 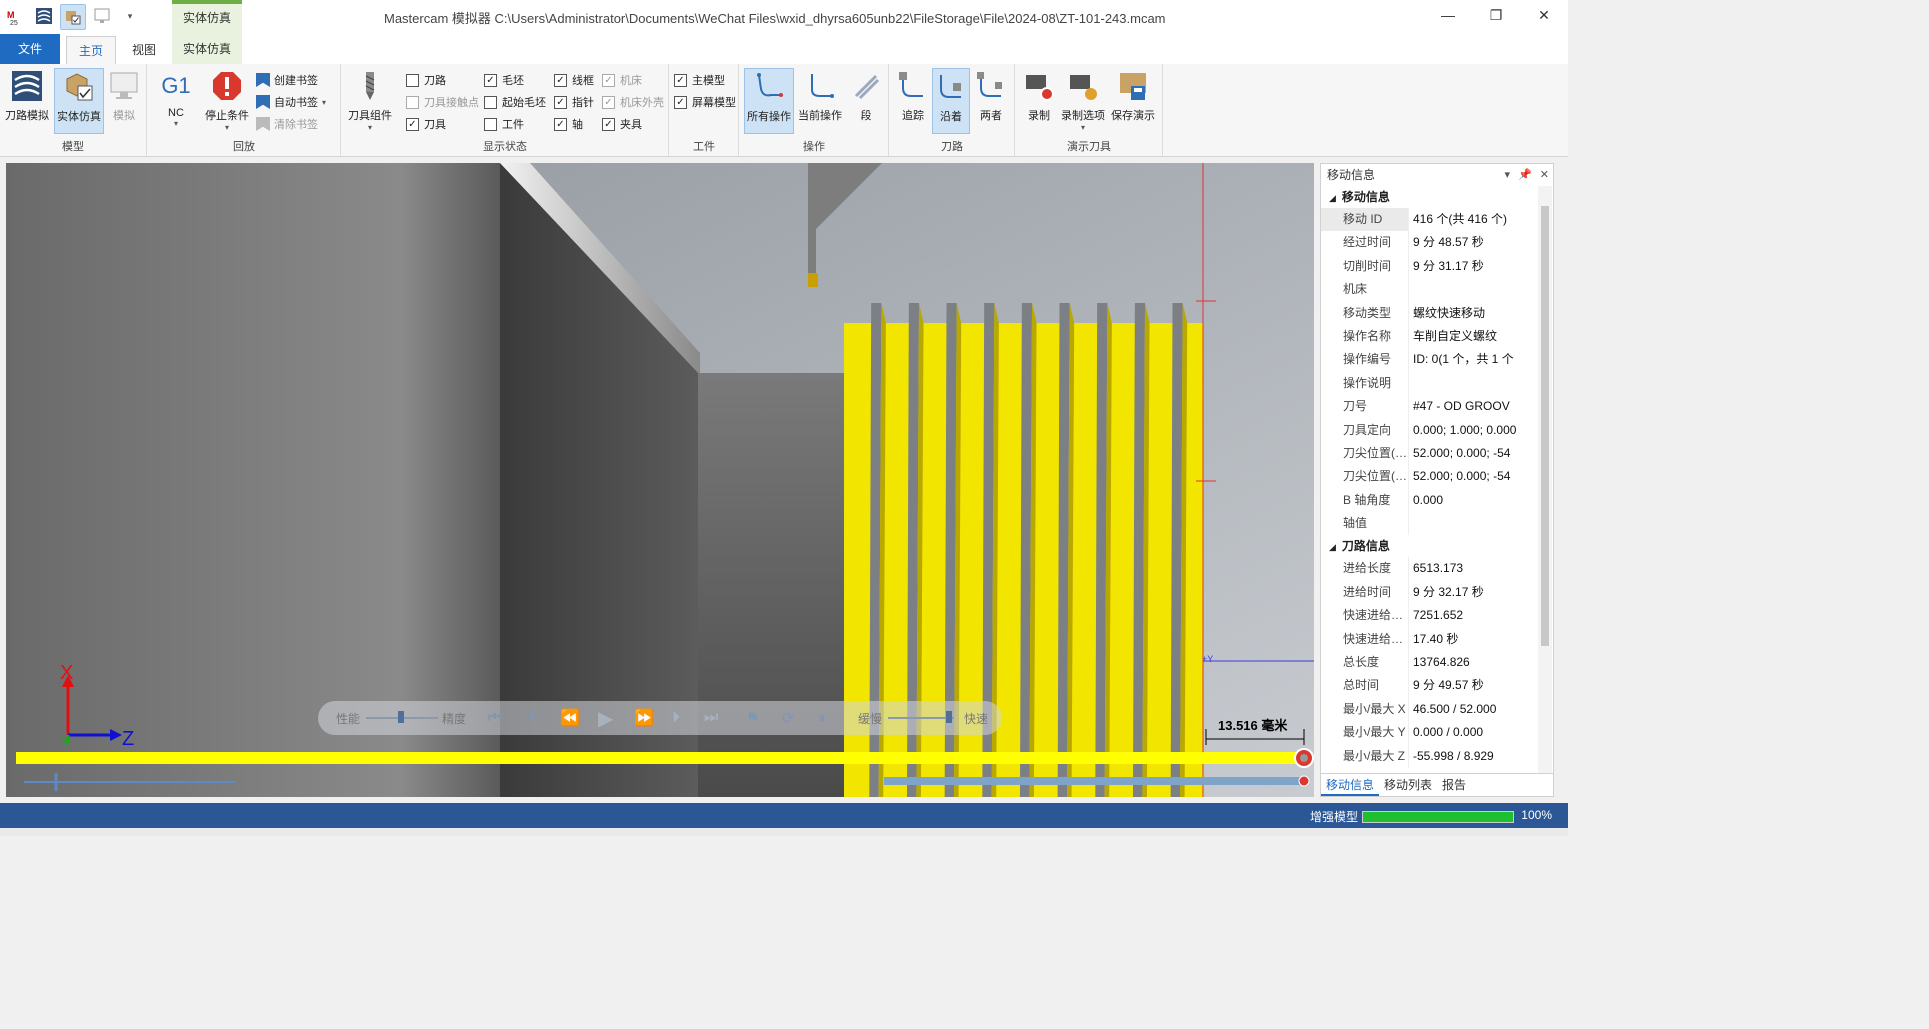 What do you see at coordinates (752, 718) in the screenshot?
I see `bookmark-icon: ⚑` at bounding box center [752, 718].